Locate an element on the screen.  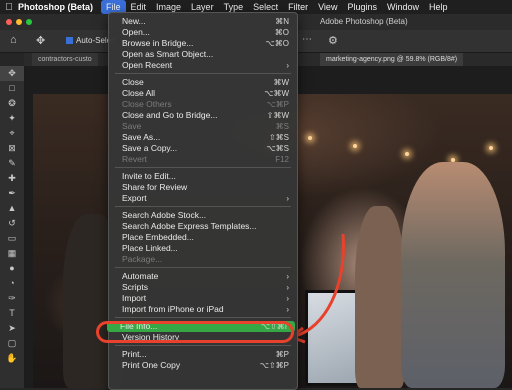
frame-icon: ⊠ is located at coordinates (12, 148).